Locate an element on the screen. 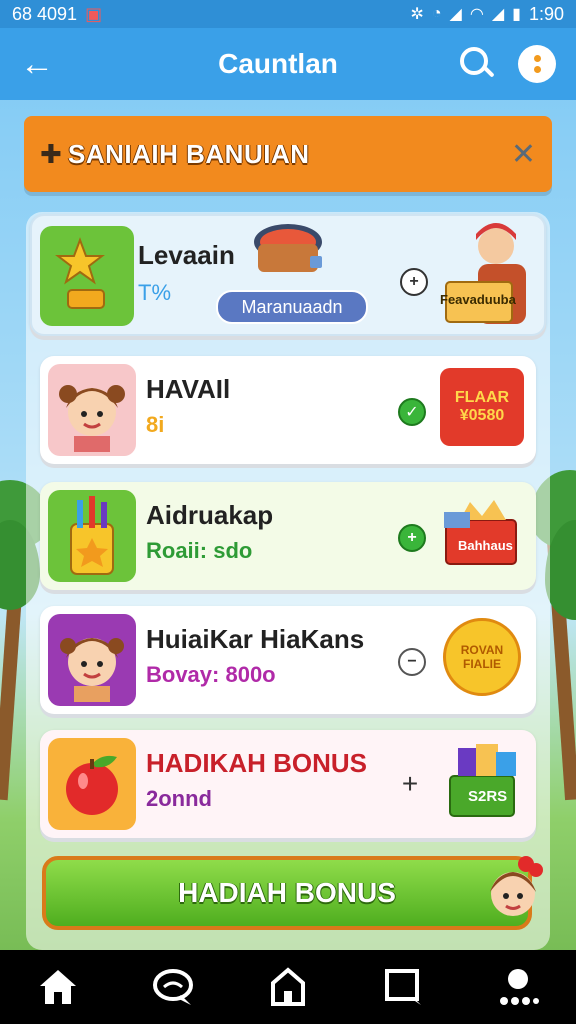  list-item: Levaain T% Maranuaadn + Feavaduuba is located at coordinates (288, 275).